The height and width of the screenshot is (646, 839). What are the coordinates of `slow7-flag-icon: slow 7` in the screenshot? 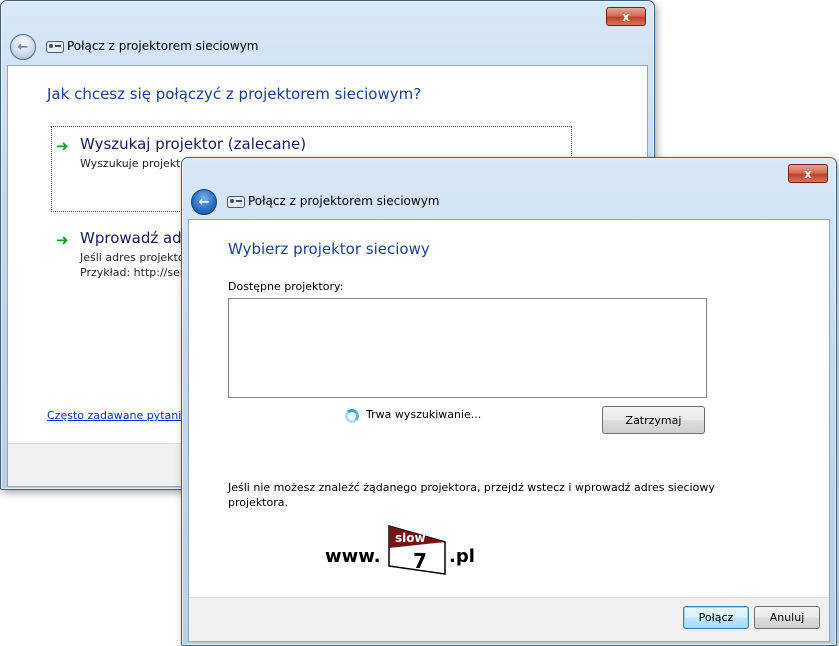 It's located at (417, 550).